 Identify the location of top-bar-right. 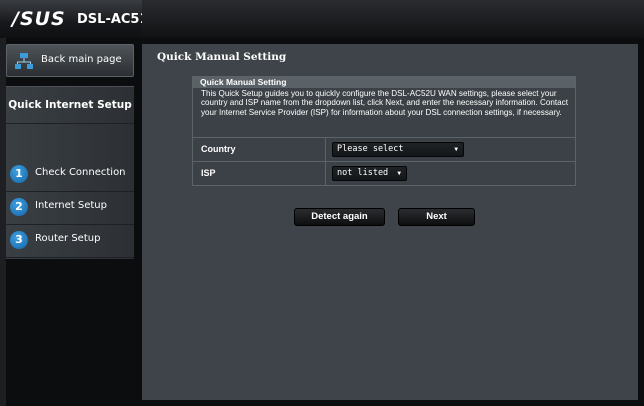
(393, 19).